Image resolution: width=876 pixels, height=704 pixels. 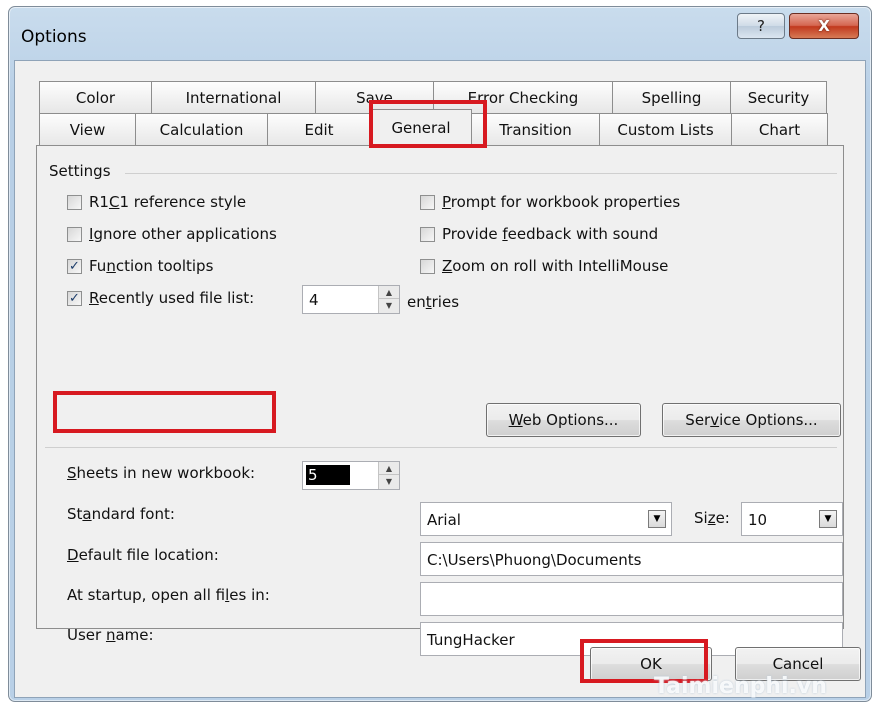 I want to click on label-part: 1 reference style, so click(x=183, y=202).